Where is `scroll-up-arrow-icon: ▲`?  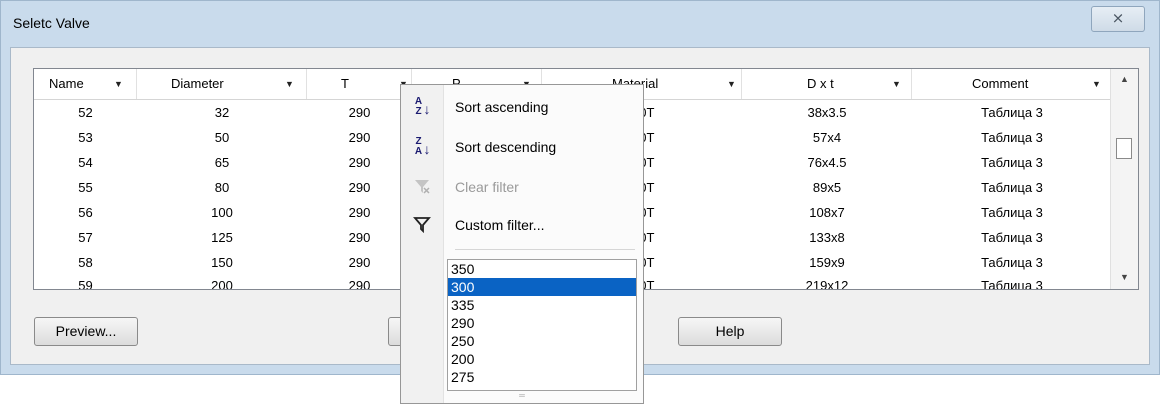
scroll-up-arrow-icon: ▲ is located at coordinates (1124, 79).